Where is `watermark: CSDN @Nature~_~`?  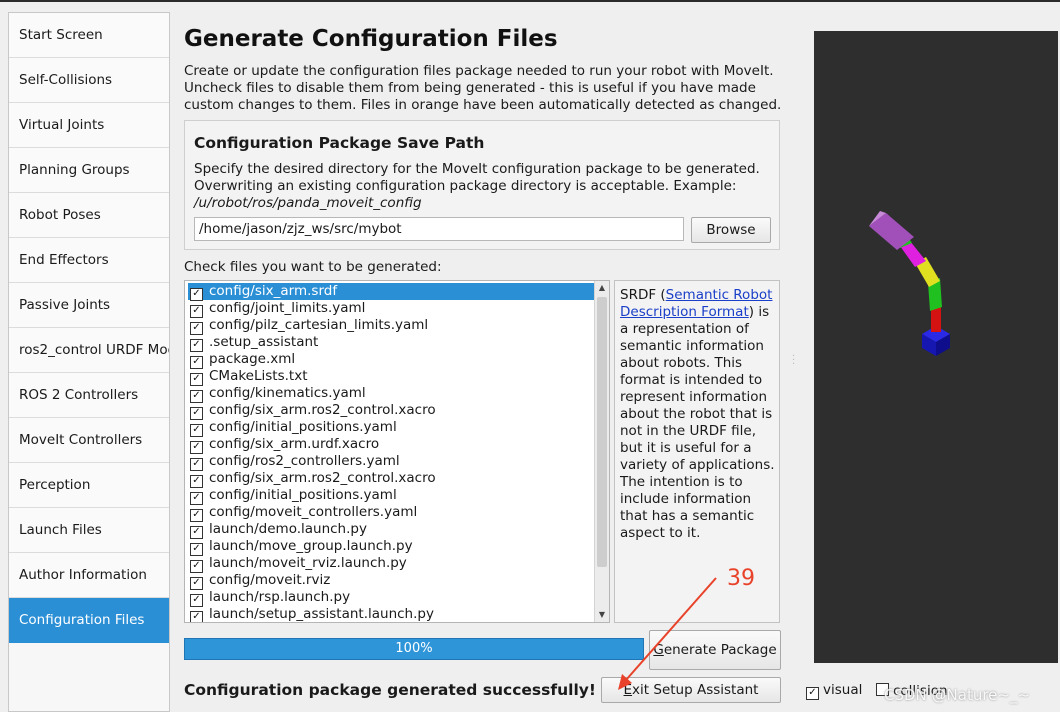 watermark: CSDN @Nature~_~ is located at coordinates (957, 695).